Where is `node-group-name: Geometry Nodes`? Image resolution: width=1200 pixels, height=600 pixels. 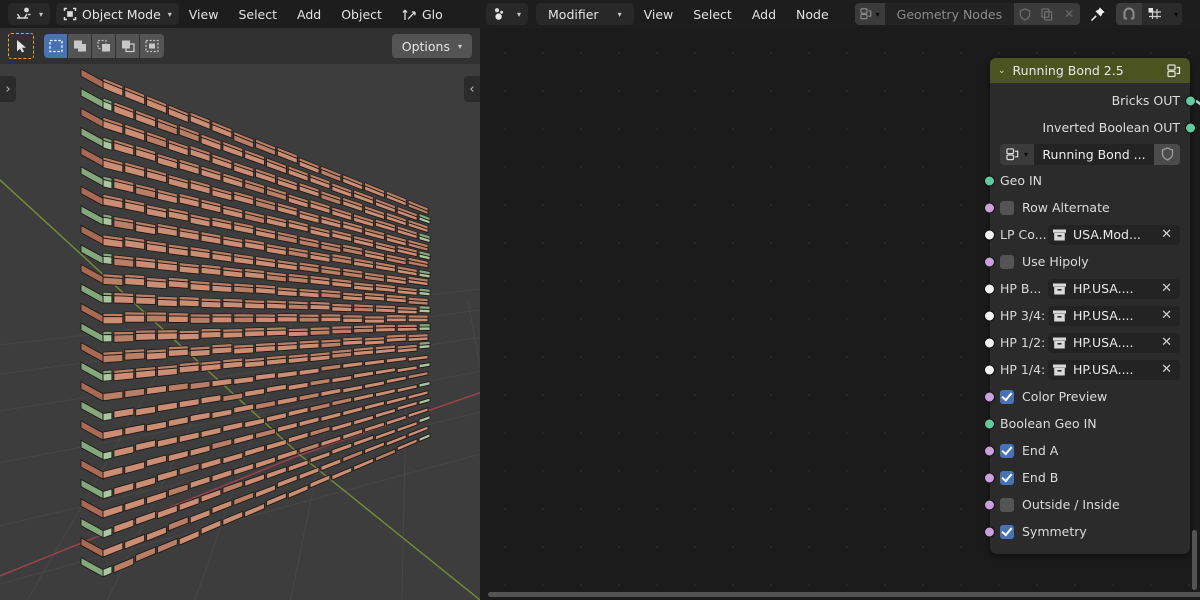
node-group-name: Geometry Nodes is located at coordinates (949, 14).